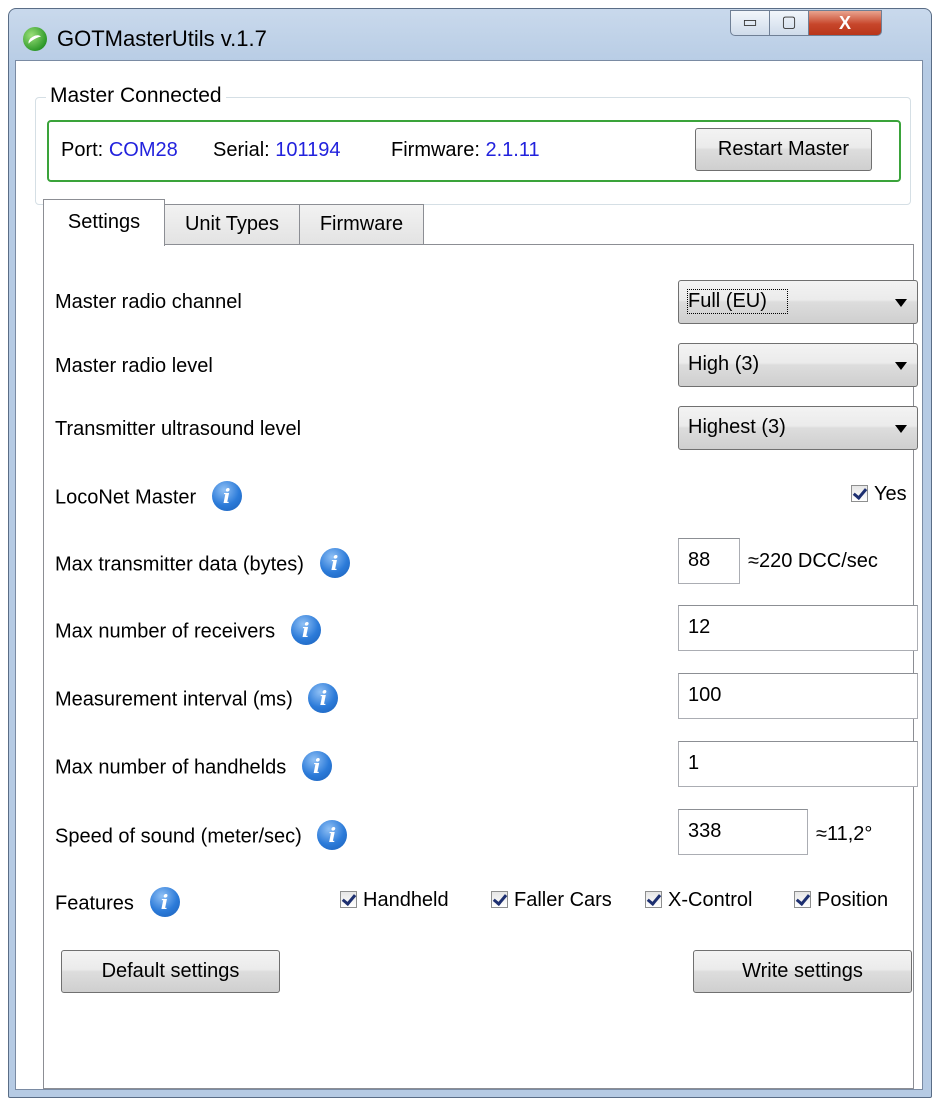 This screenshot has width=937, height=1103. I want to click on write-settings-button: Write settings, so click(802, 971).